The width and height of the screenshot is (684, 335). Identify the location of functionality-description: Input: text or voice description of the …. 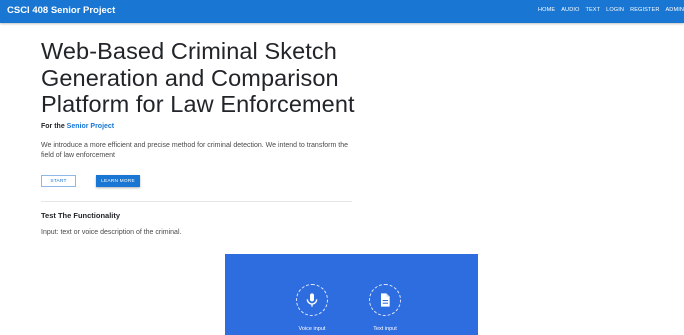
(111, 232).